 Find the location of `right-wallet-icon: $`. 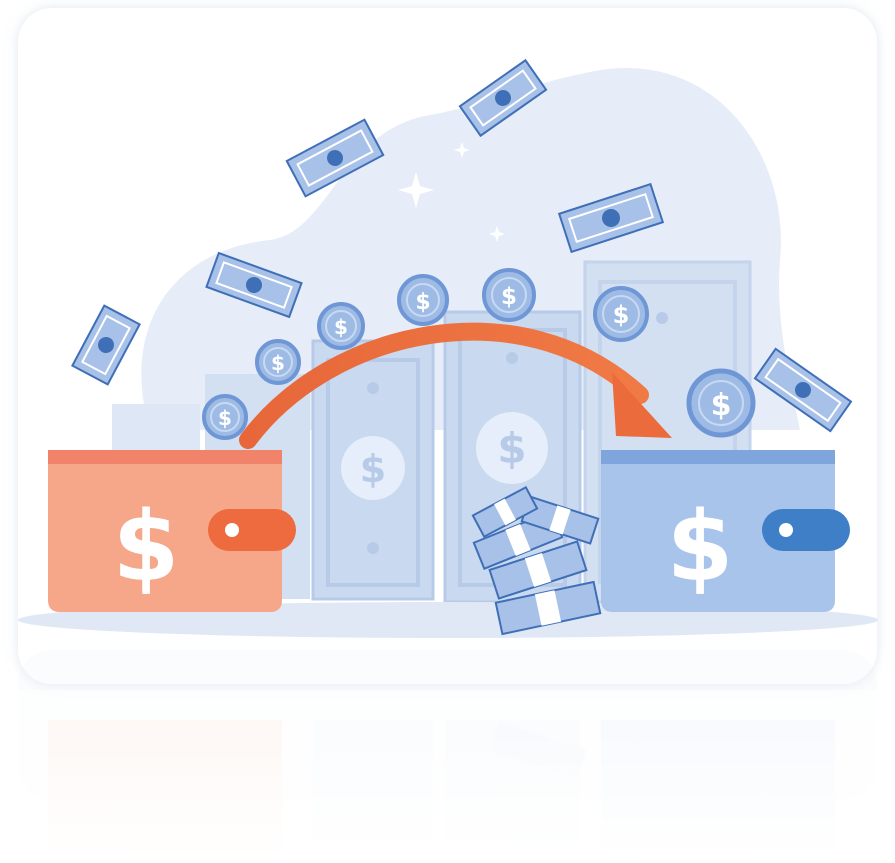

right-wallet-icon: $ is located at coordinates (725, 531).